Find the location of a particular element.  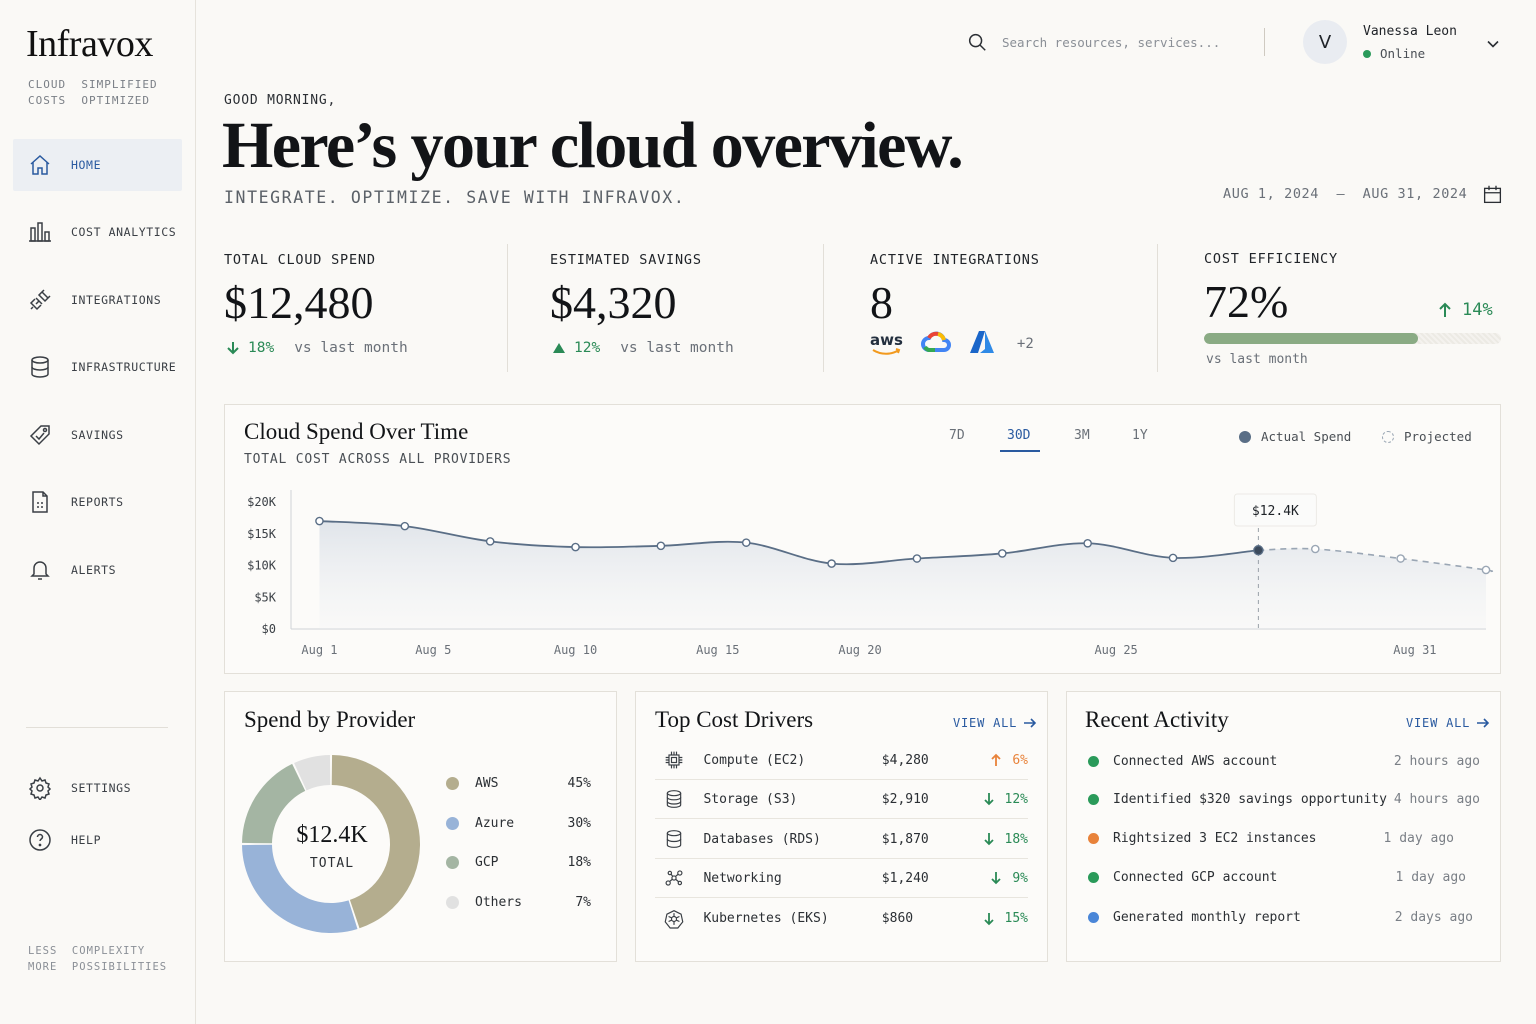

provider-legend-aws: AWS 45% is located at coordinates (518, 783).